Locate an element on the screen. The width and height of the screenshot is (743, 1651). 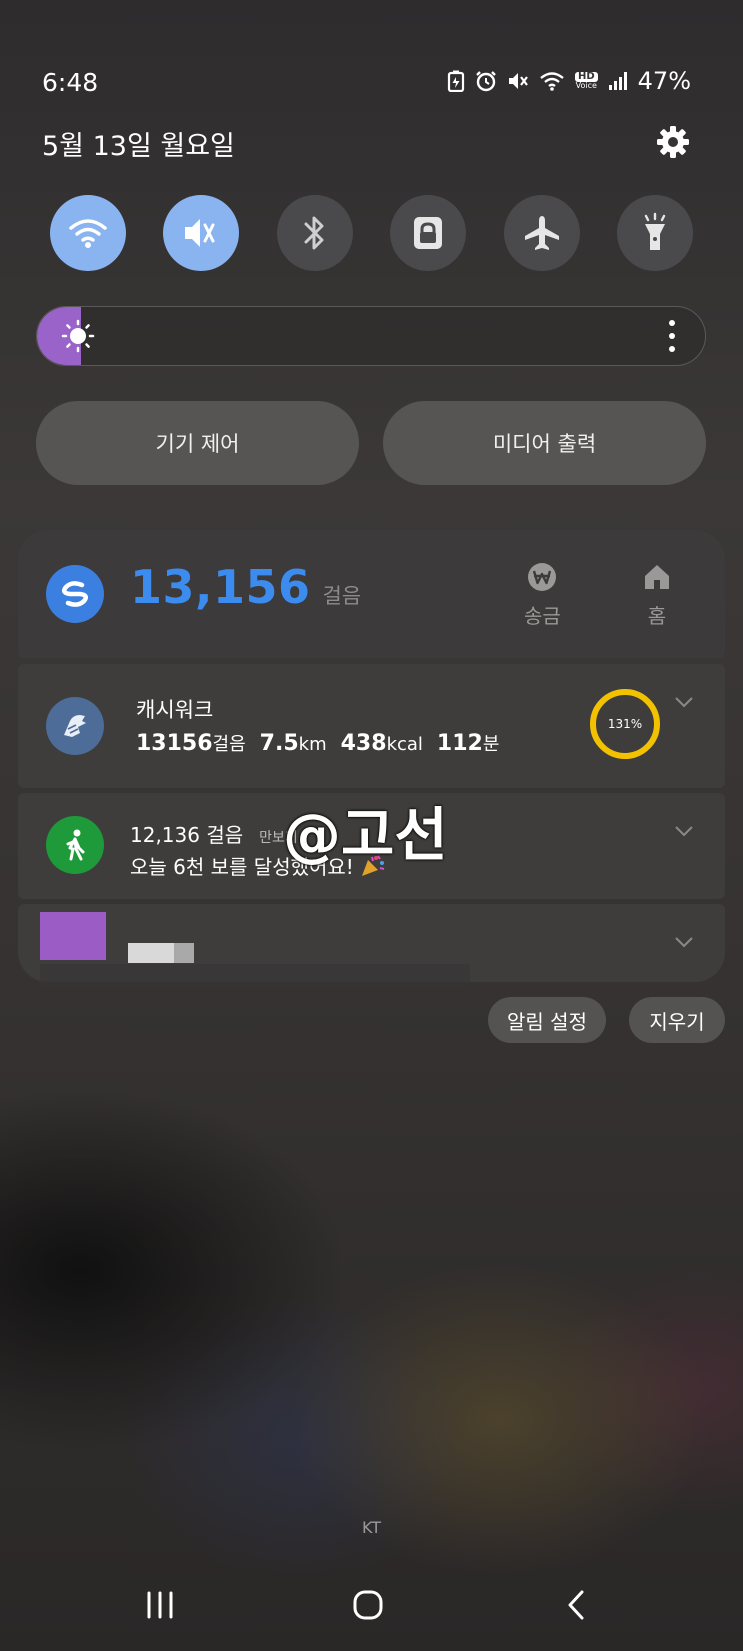
notification-settings-button: 알림 설정 is located at coordinates (547, 1020).